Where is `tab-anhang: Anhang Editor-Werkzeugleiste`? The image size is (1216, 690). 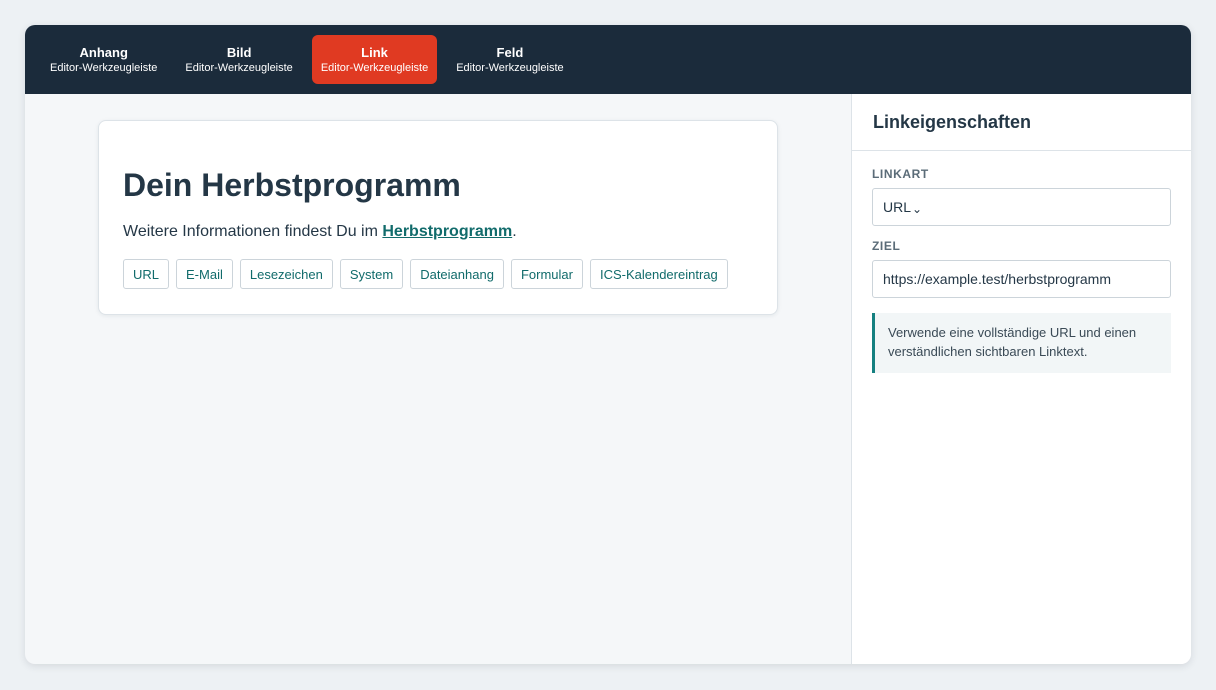 tab-anhang: Anhang Editor-Werkzeugleiste is located at coordinates (103, 59).